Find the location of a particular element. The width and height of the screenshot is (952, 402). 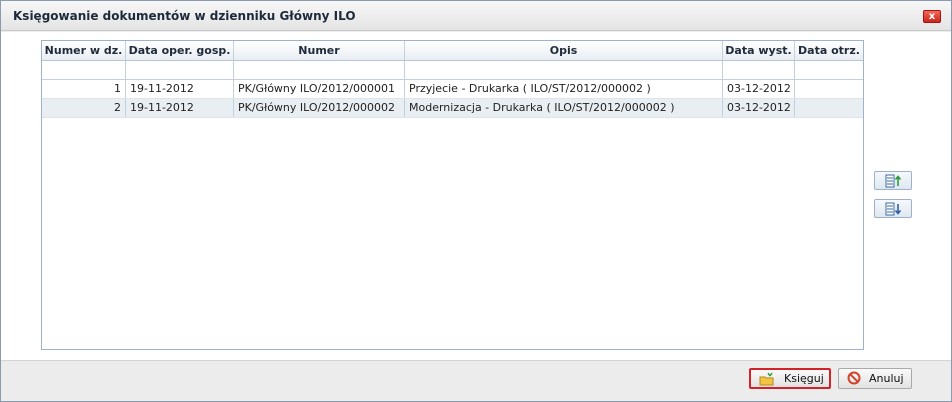

column-header-number: Numer is located at coordinates (319, 50).